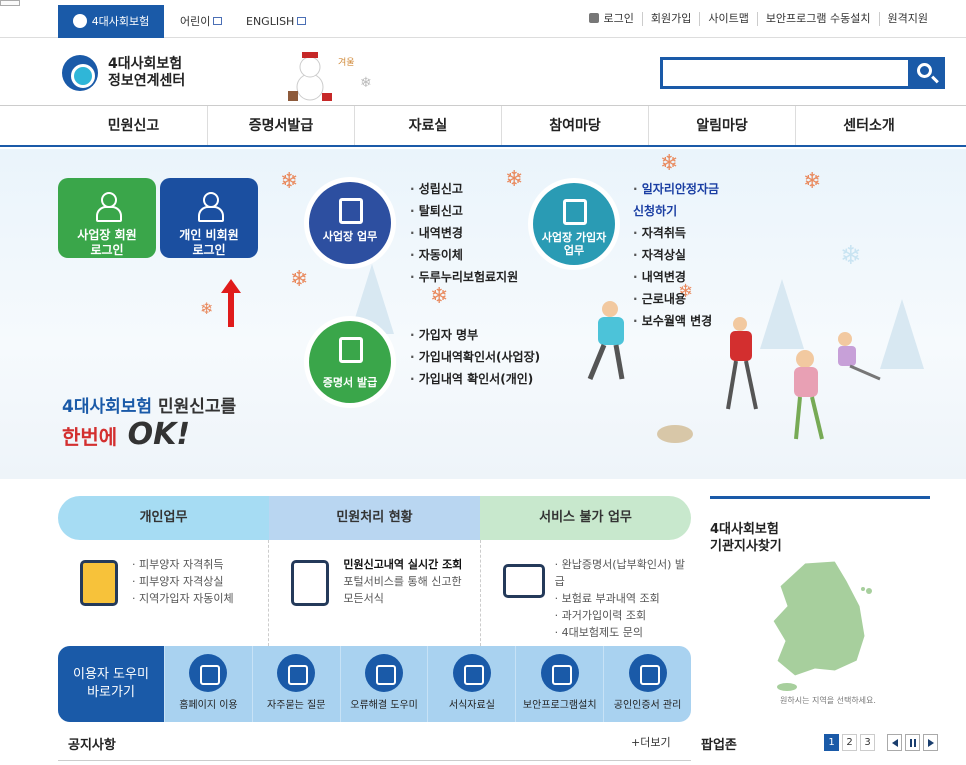 The image size is (966, 765). I want to click on realtime-lookup-link: 민원신고내역 실시간 조회, so click(402, 564).